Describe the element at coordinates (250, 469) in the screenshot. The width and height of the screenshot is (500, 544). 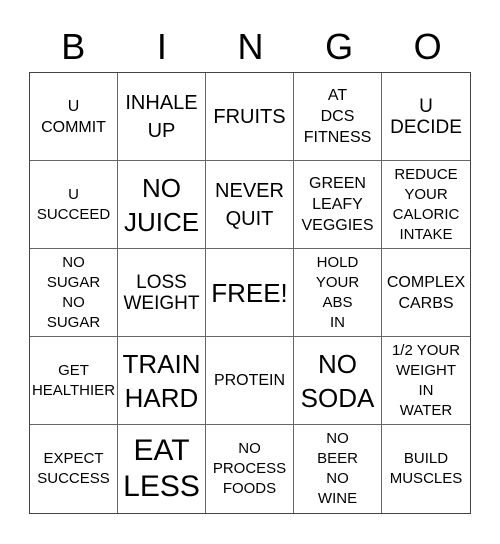
I see `bingo-cell: NO PROCESS FOODS` at that location.